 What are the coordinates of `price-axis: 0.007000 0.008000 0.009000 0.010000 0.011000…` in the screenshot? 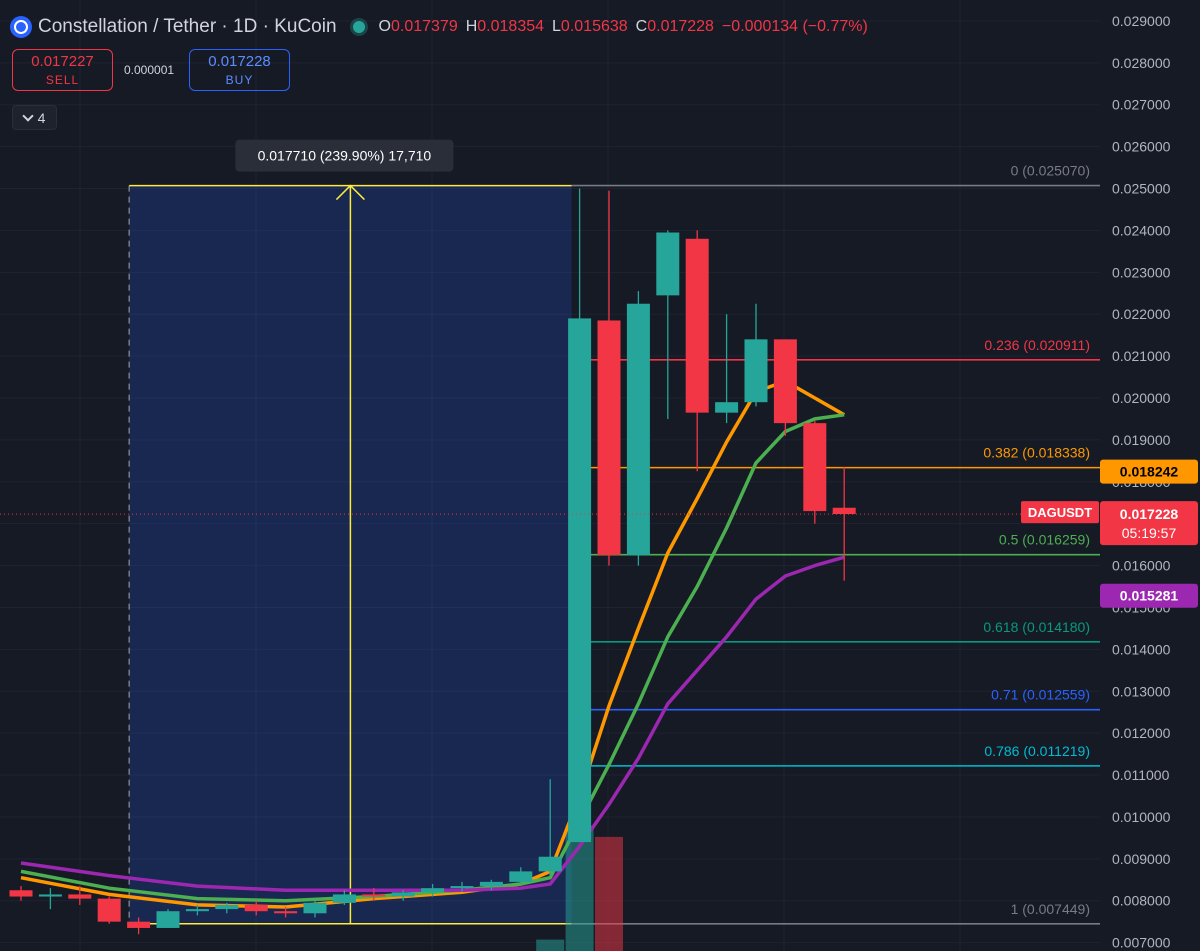 It's located at (1110, 475).